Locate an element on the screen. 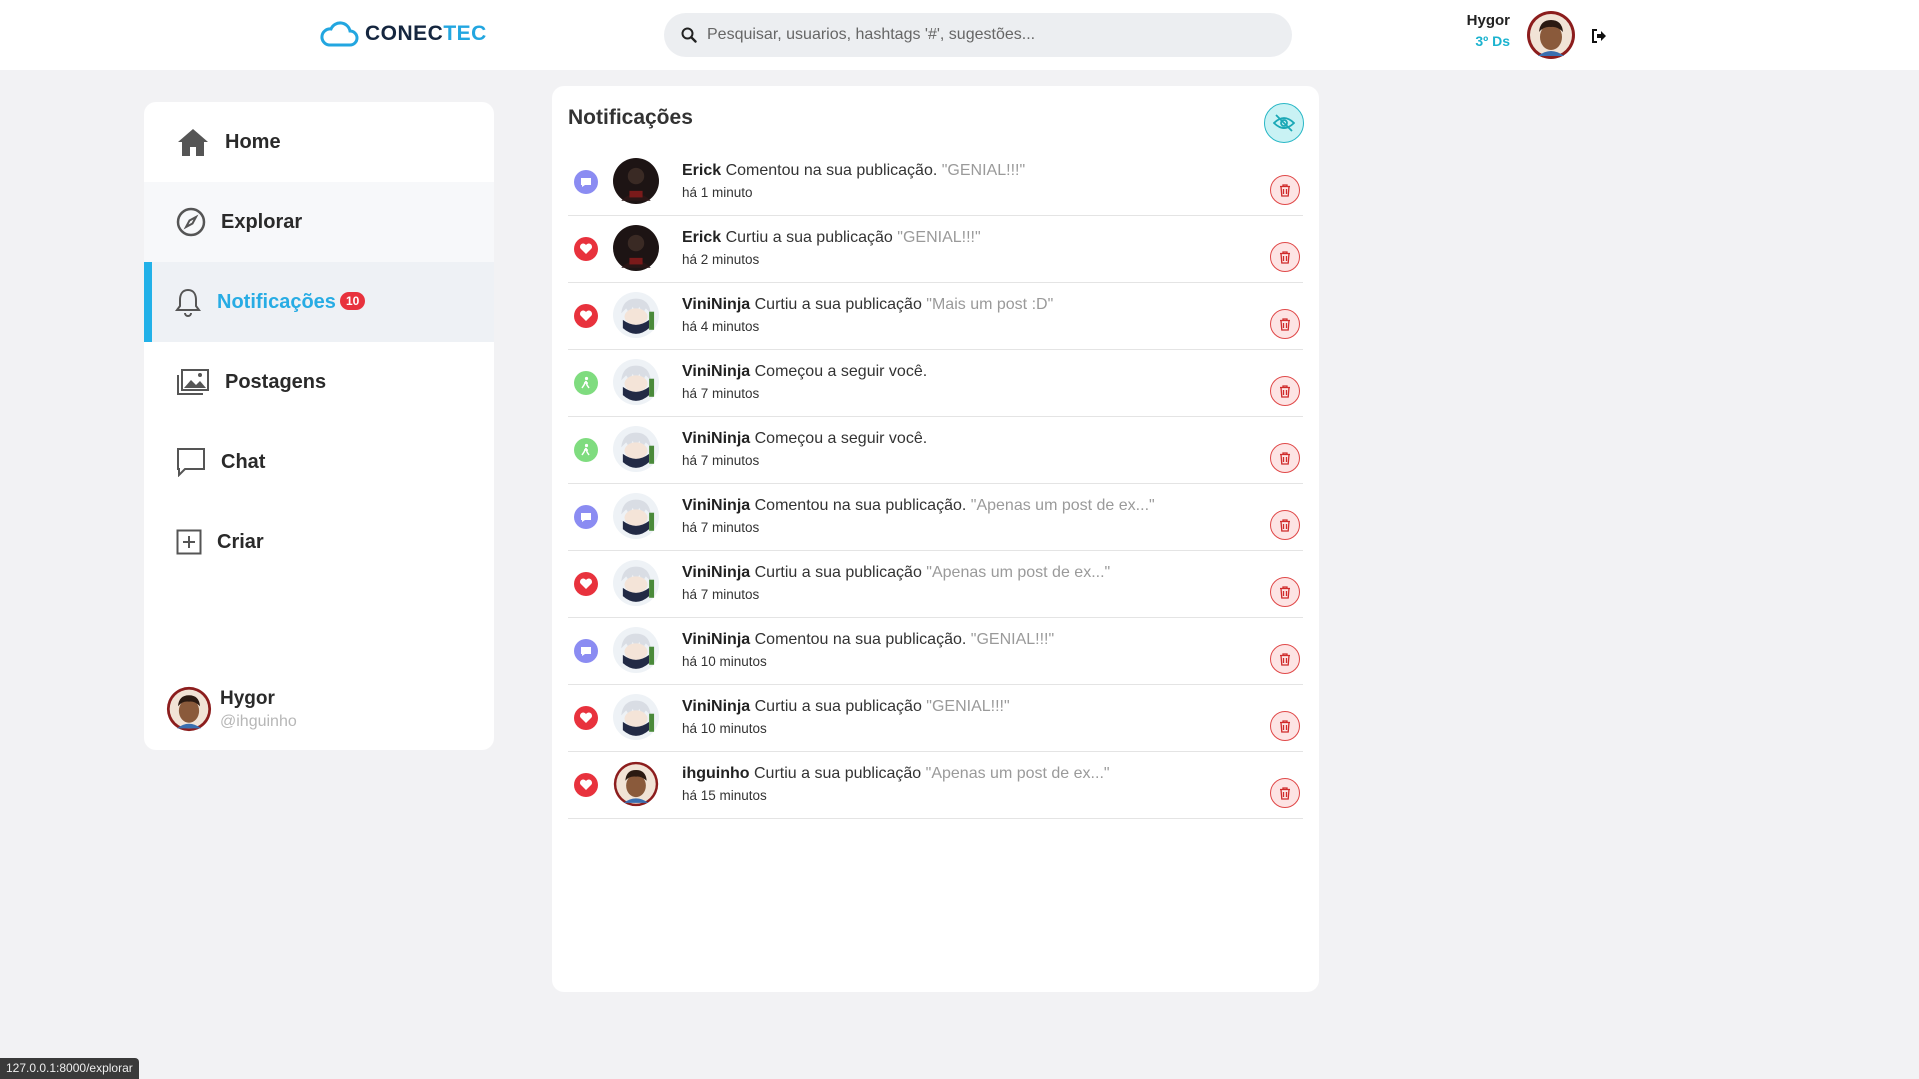  sidebar-user-profile: Hygor @ihguinho is located at coordinates (231, 709).